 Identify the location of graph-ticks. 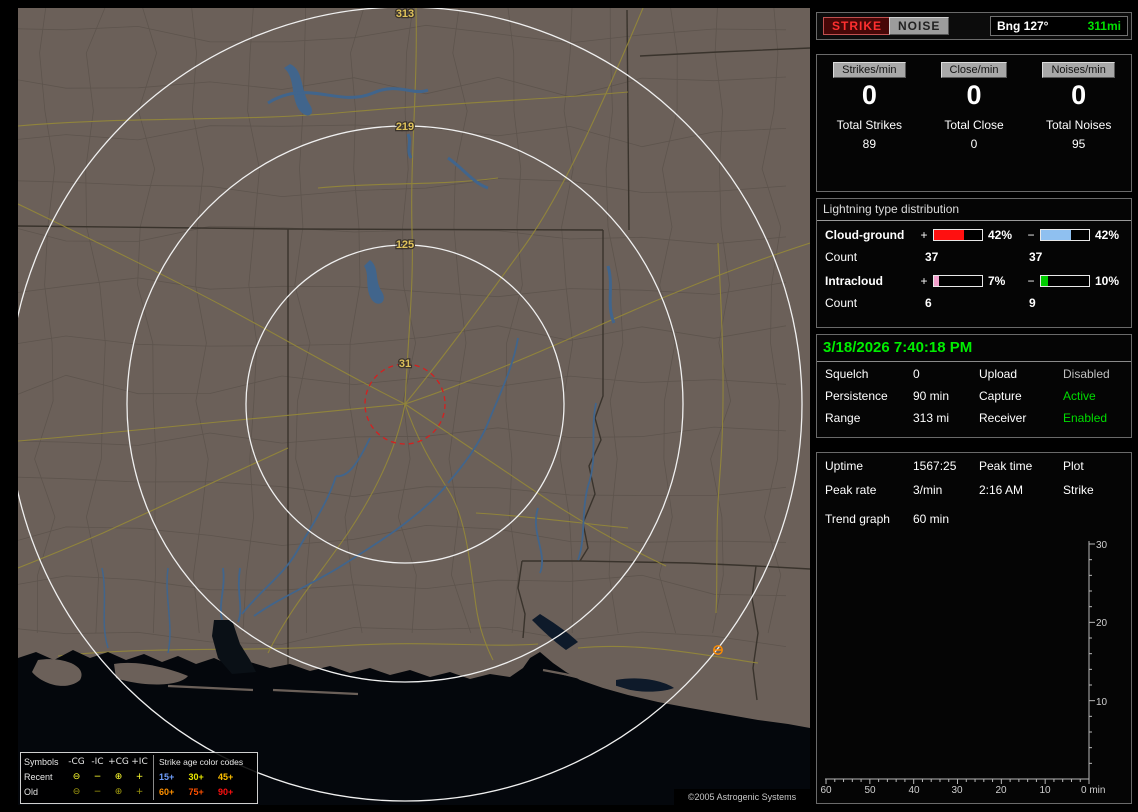
(960, 663).